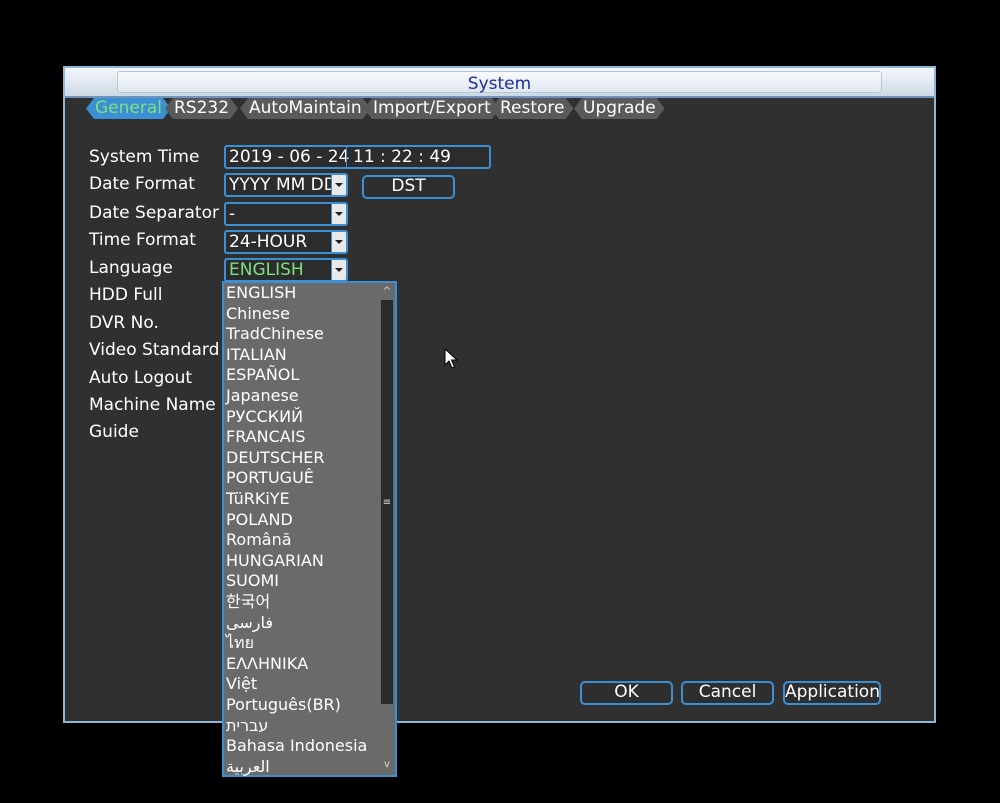 Image resolution: width=1000 pixels, height=803 pixels. Describe the element at coordinates (305, 108) in the screenshot. I see `tab-automaintain: AutoMaintain` at that location.